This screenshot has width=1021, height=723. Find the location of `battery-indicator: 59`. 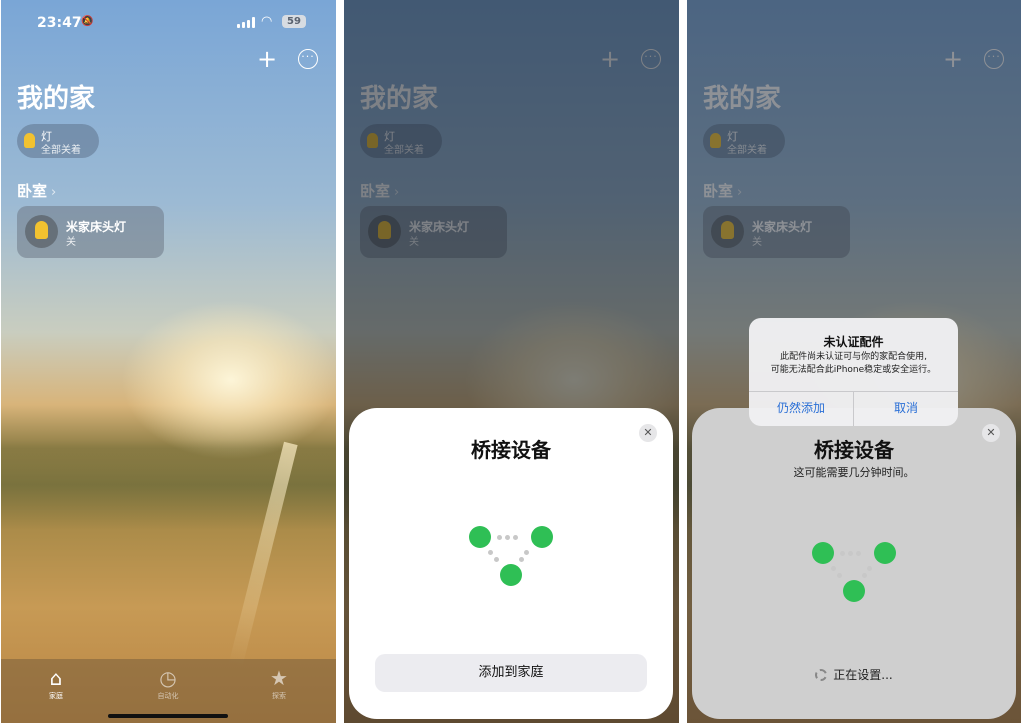

battery-indicator: 59 is located at coordinates (294, 21).